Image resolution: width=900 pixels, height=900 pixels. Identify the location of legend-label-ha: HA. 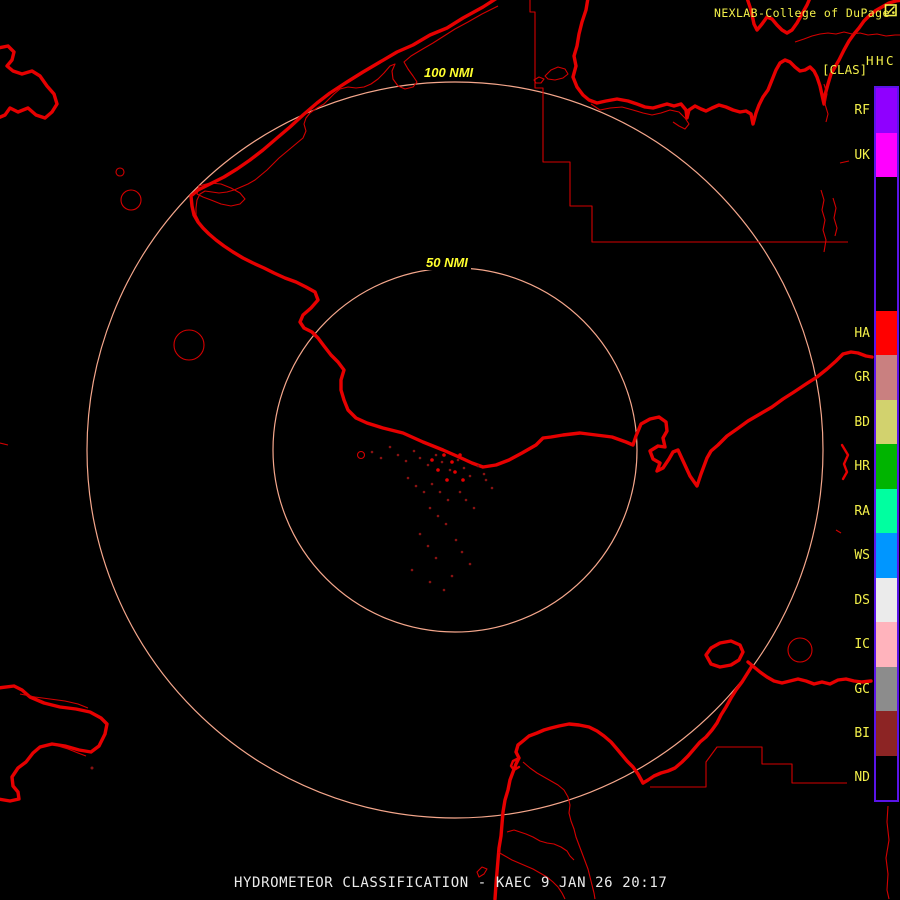
(862, 333).